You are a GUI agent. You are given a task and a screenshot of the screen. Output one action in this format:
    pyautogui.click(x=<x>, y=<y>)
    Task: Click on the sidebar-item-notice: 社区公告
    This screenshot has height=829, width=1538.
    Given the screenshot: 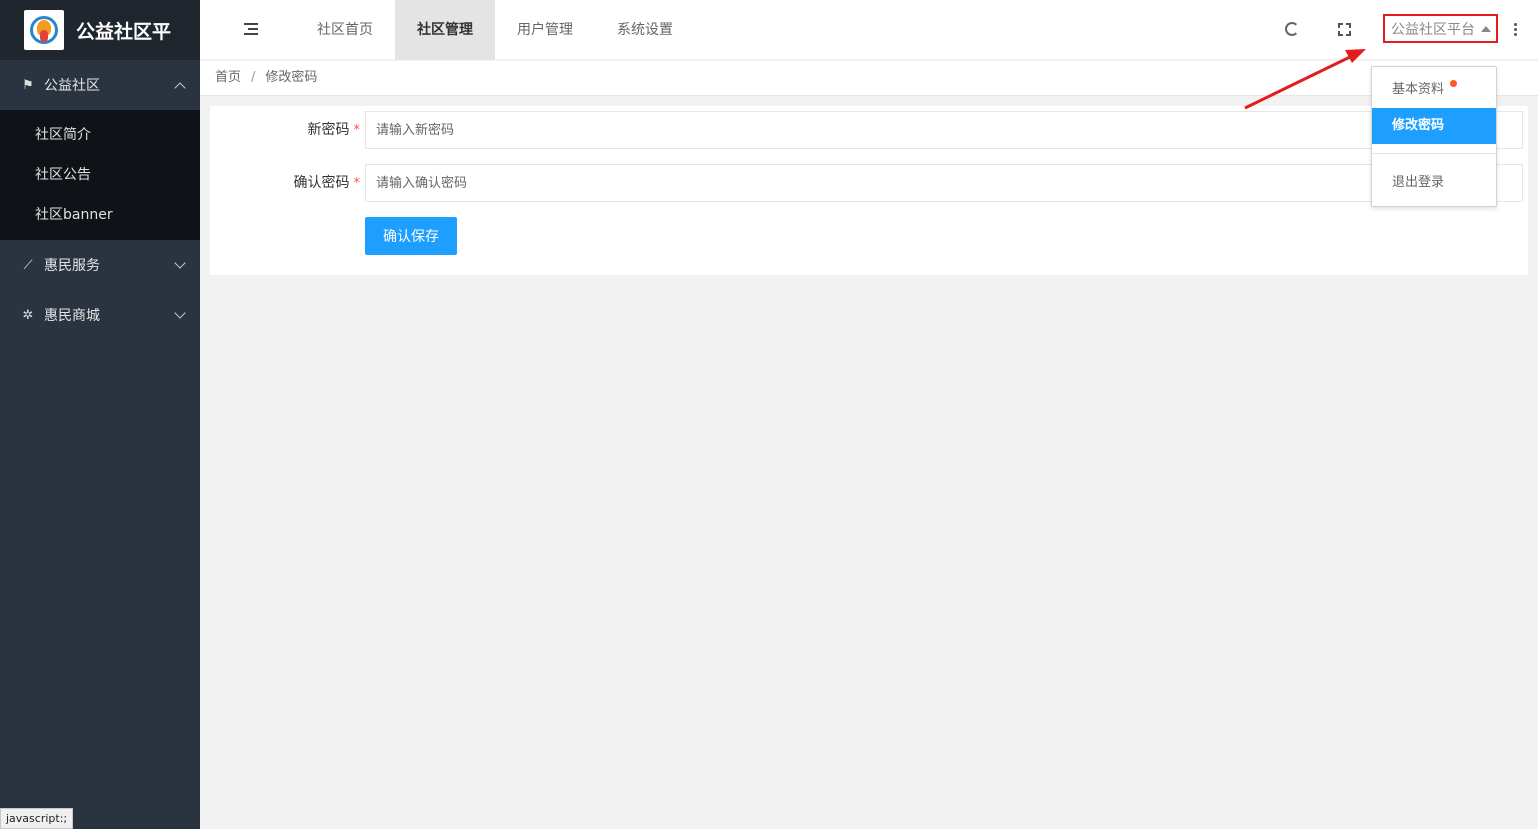 What is the action you would take?
    pyautogui.click(x=100, y=175)
    